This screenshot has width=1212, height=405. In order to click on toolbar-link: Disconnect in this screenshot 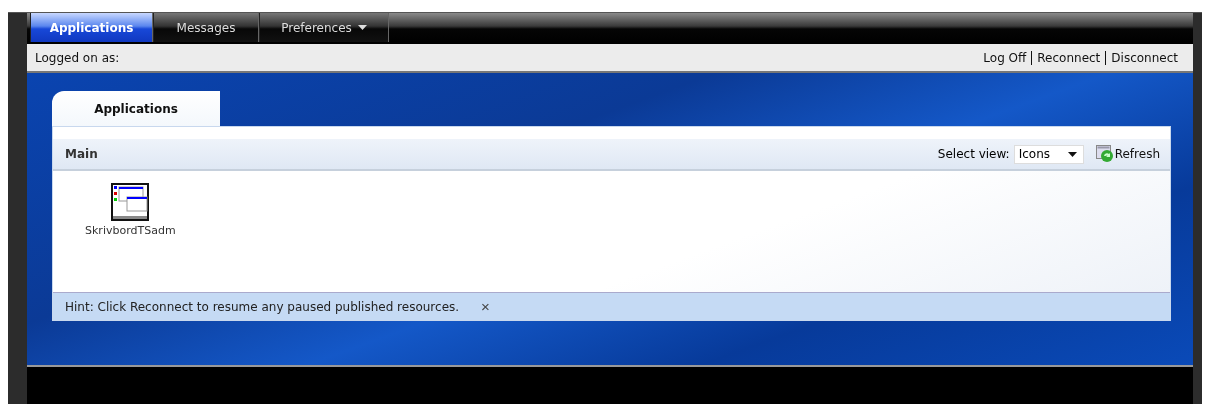, I will do `click(1144, 57)`.